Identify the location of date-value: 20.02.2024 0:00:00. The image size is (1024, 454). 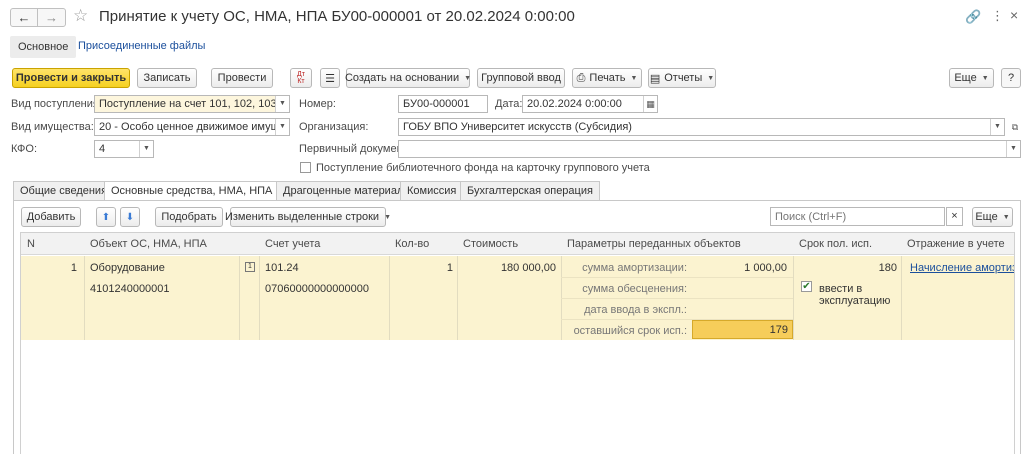
(574, 104).